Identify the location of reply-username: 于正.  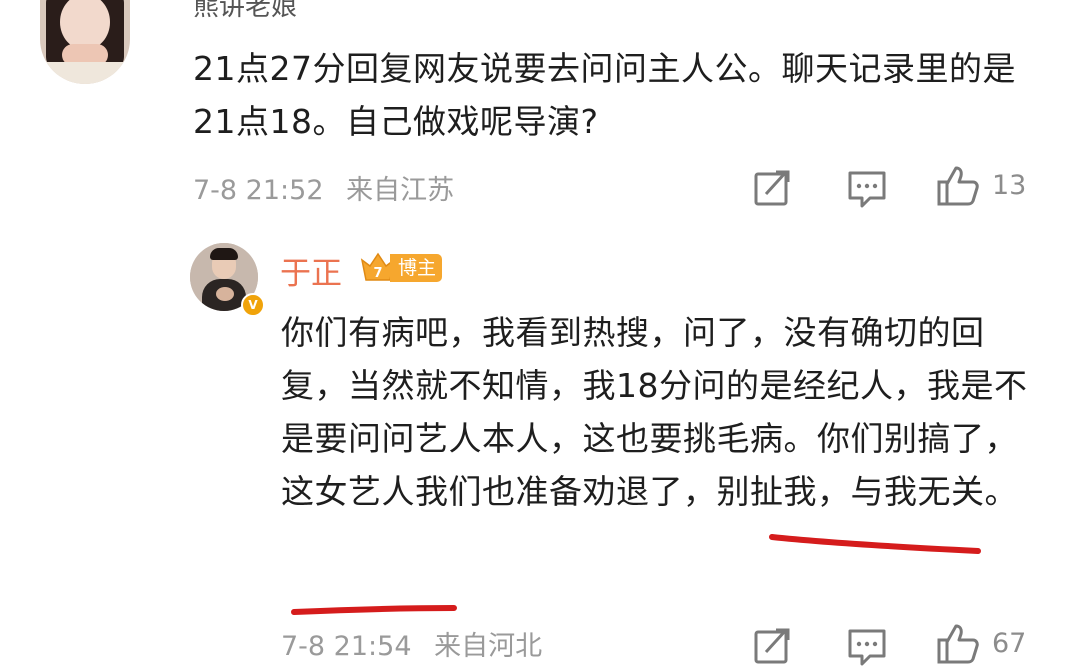
(311, 270).